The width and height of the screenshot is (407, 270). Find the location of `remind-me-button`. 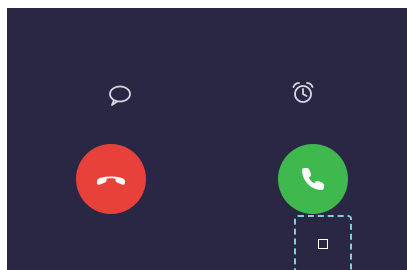

remind-me-button is located at coordinates (303, 93).